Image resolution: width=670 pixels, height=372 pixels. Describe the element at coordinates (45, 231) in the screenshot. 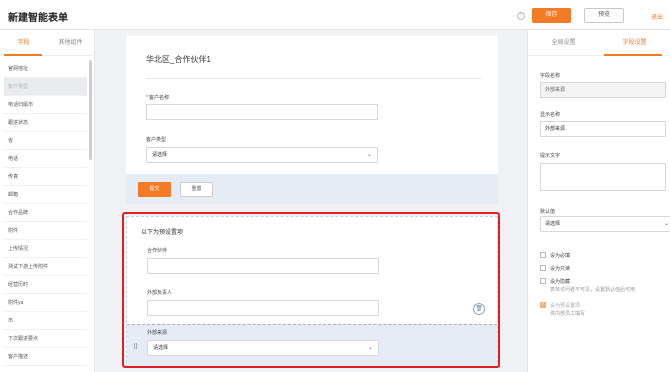

I see `field-item: 附件` at that location.